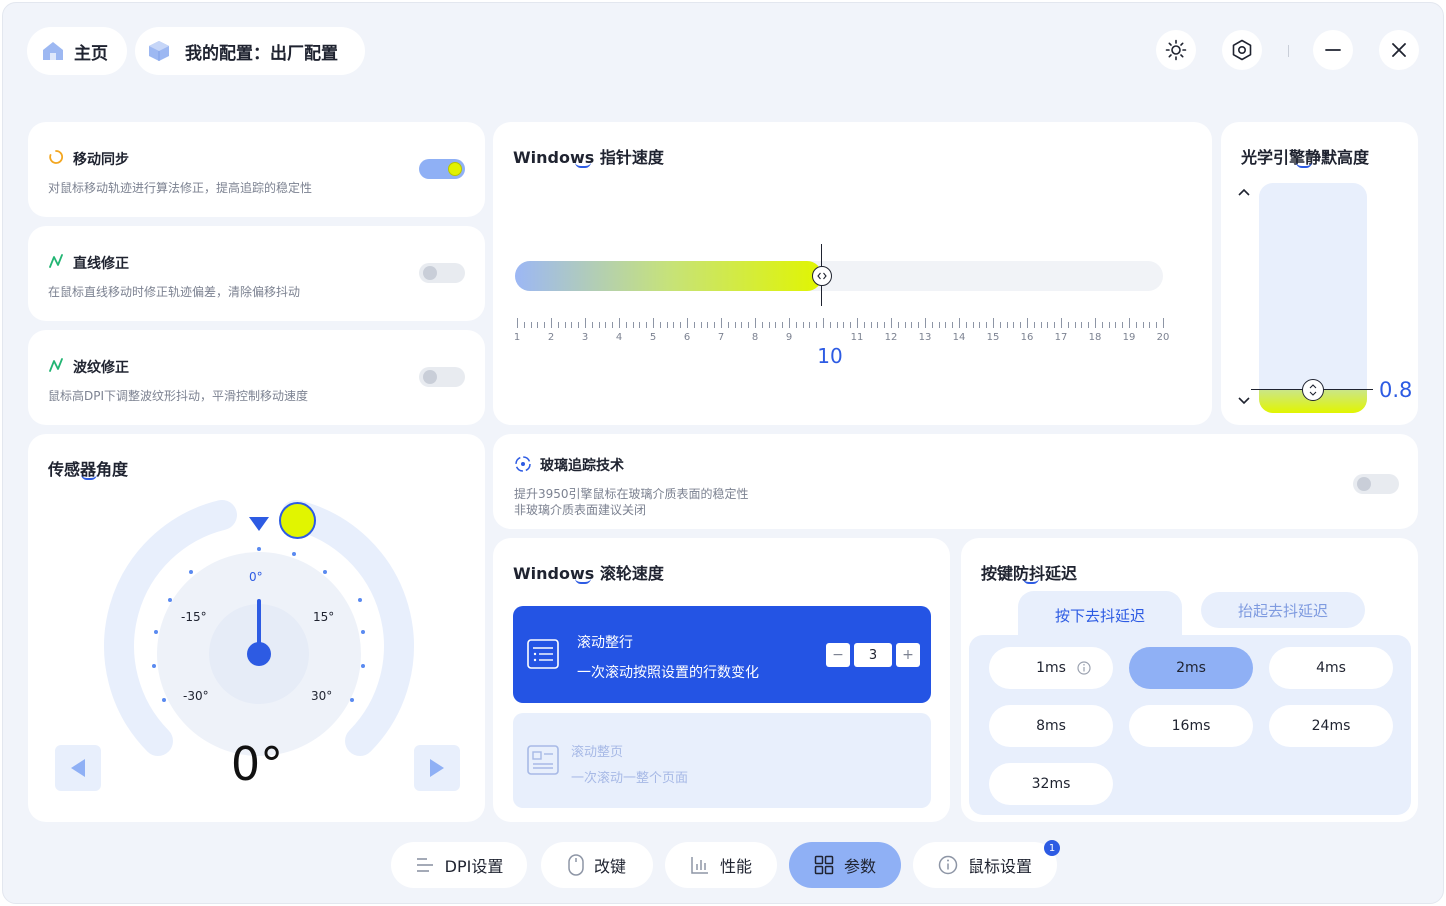 This screenshot has width=1446, height=906. What do you see at coordinates (1331, 668) in the screenshot?
I see `debounce-option-4ms: 4ms` at bounding box center [1331, 668].